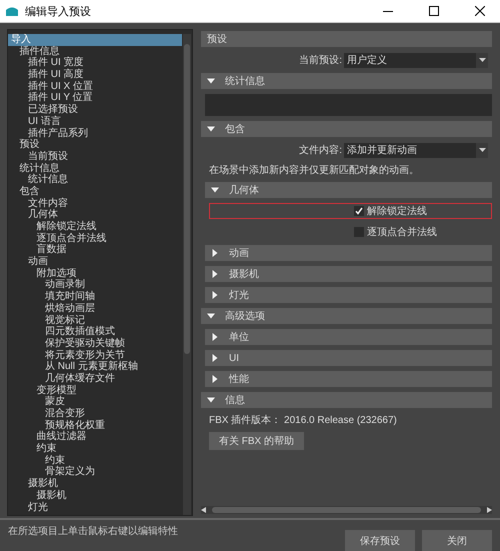 The width and height of the screenshot is (500, 551). Describe the element at coordinates (346, 316) in the screenshot. I see `section-header: 高级选项` at that location.